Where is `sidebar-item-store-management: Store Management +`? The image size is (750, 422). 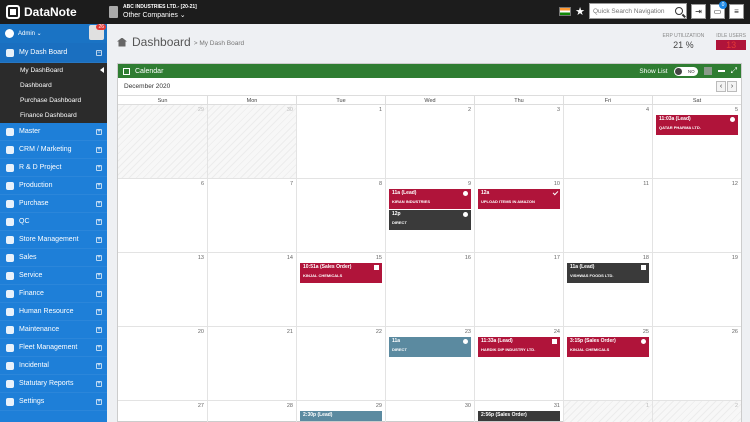 sidebar-item-store-management: Store Management + is located at coordinates (53, 240).